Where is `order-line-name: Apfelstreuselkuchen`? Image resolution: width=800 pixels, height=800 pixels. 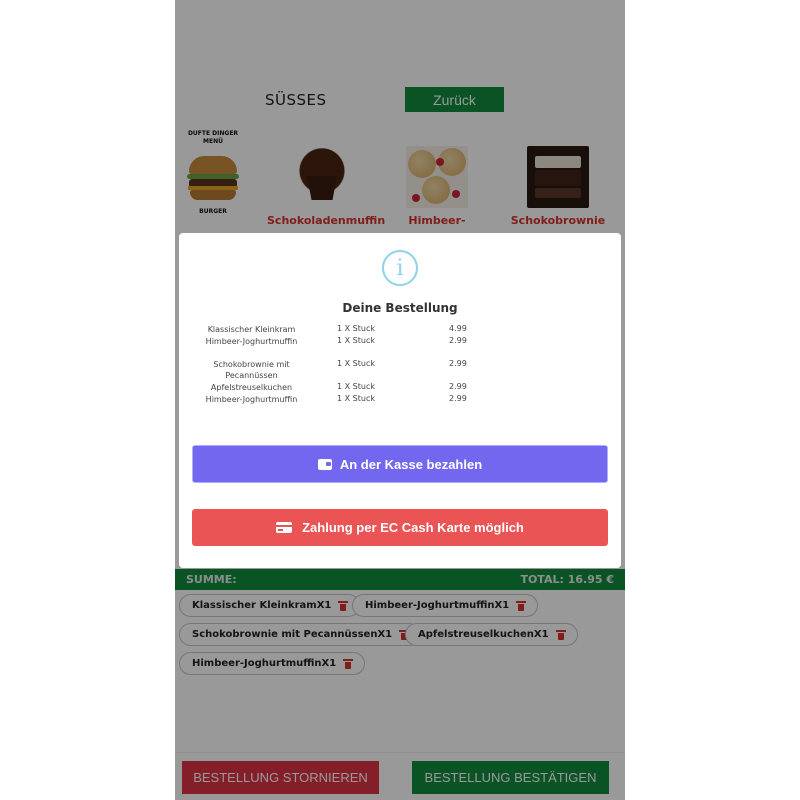 order-line-name: Apfelstreuselkuchen is located at coordinates (251, 387).